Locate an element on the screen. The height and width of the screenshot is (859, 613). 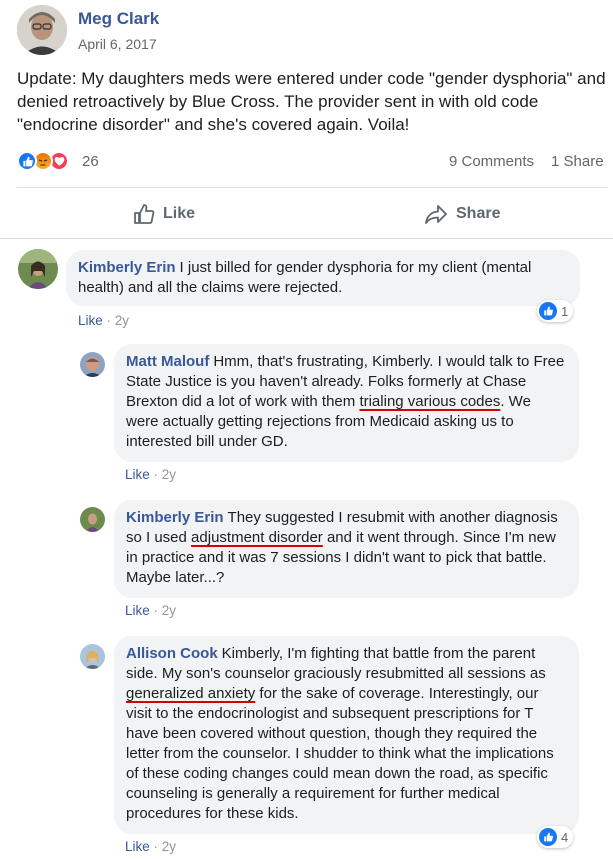
post-shares-count: 1 Share is located at coordinates (577, 161).